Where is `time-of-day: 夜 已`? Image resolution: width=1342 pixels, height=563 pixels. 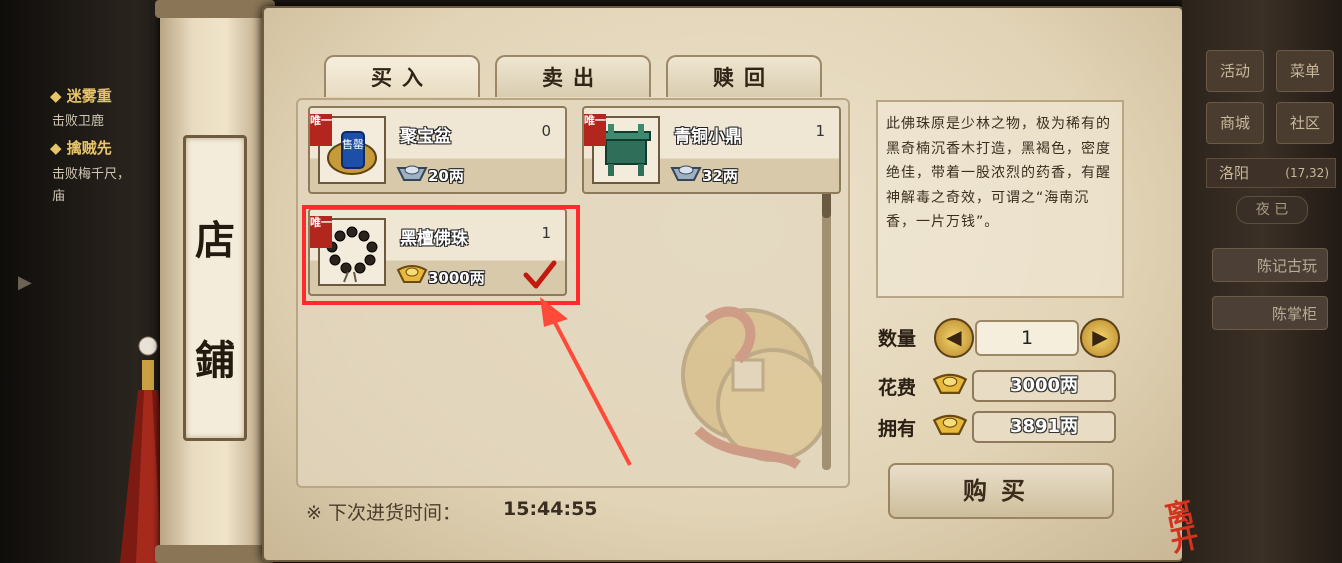
time-of-day: 夜 已 is located at coordinates (1272, 210).